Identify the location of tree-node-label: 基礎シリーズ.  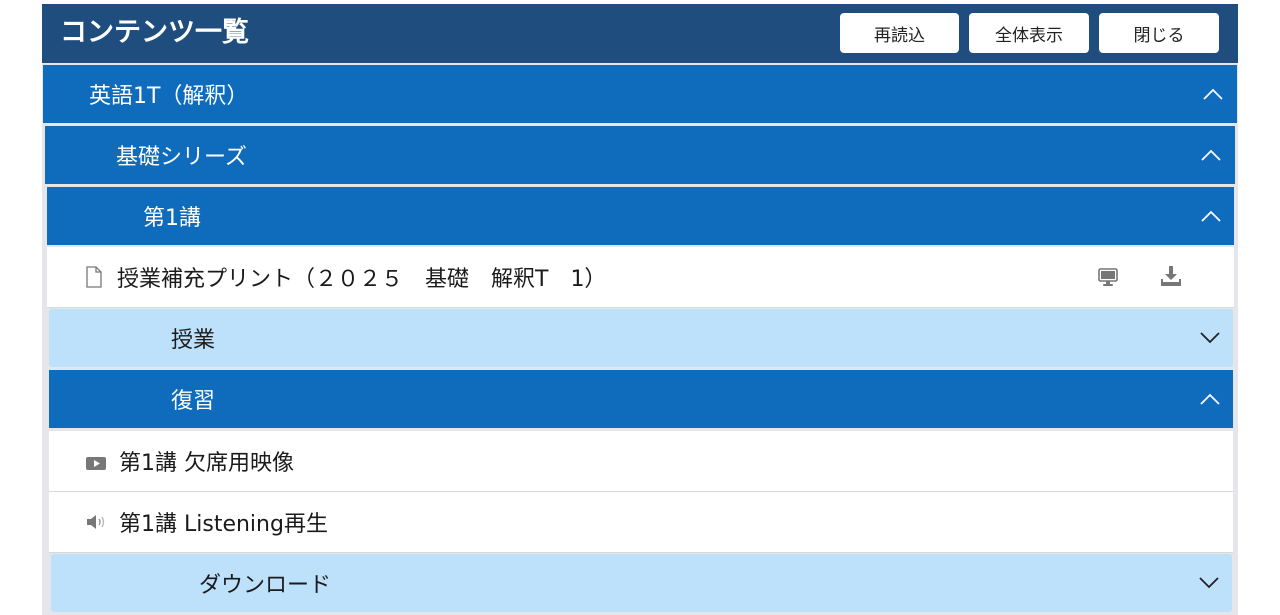
(181, 157).